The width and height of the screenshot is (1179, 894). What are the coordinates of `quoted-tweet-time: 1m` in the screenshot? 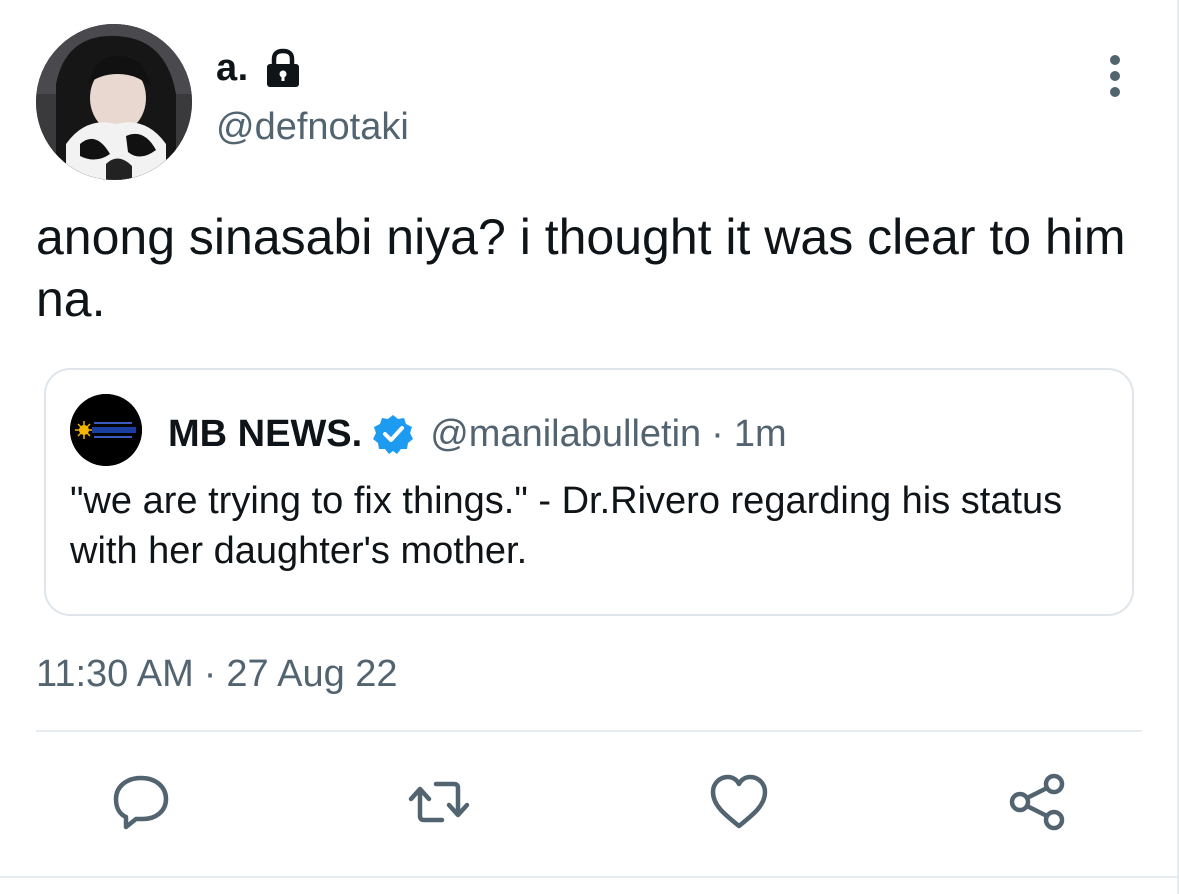 It's located at (760, 433).